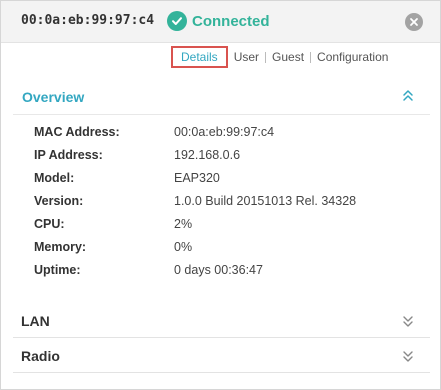 The height and width of the screenshot is (390, 441). Describe the element at coordinates (40, 356) in the screenshot. I see `radio-section-title: Radio` at that location.